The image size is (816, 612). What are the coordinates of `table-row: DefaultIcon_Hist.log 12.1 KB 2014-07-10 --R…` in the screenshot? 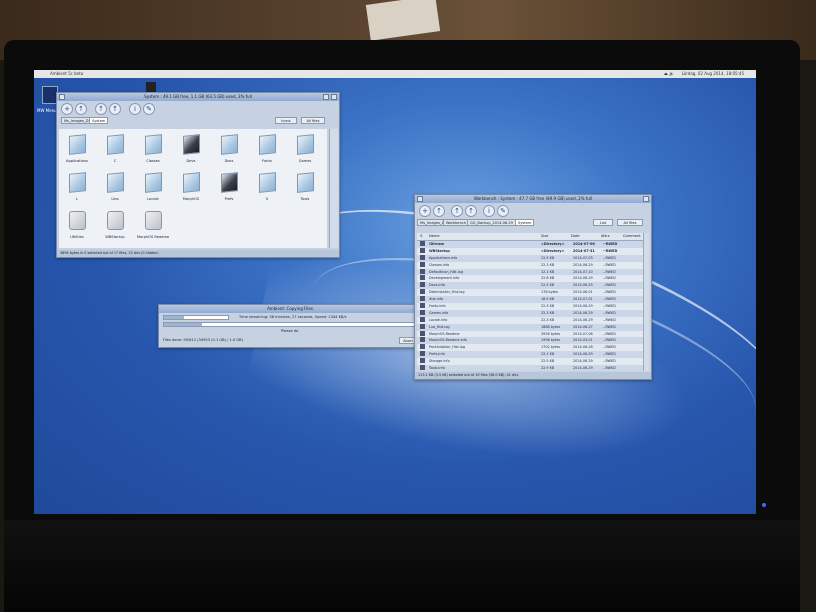 It's located at (533, 272).